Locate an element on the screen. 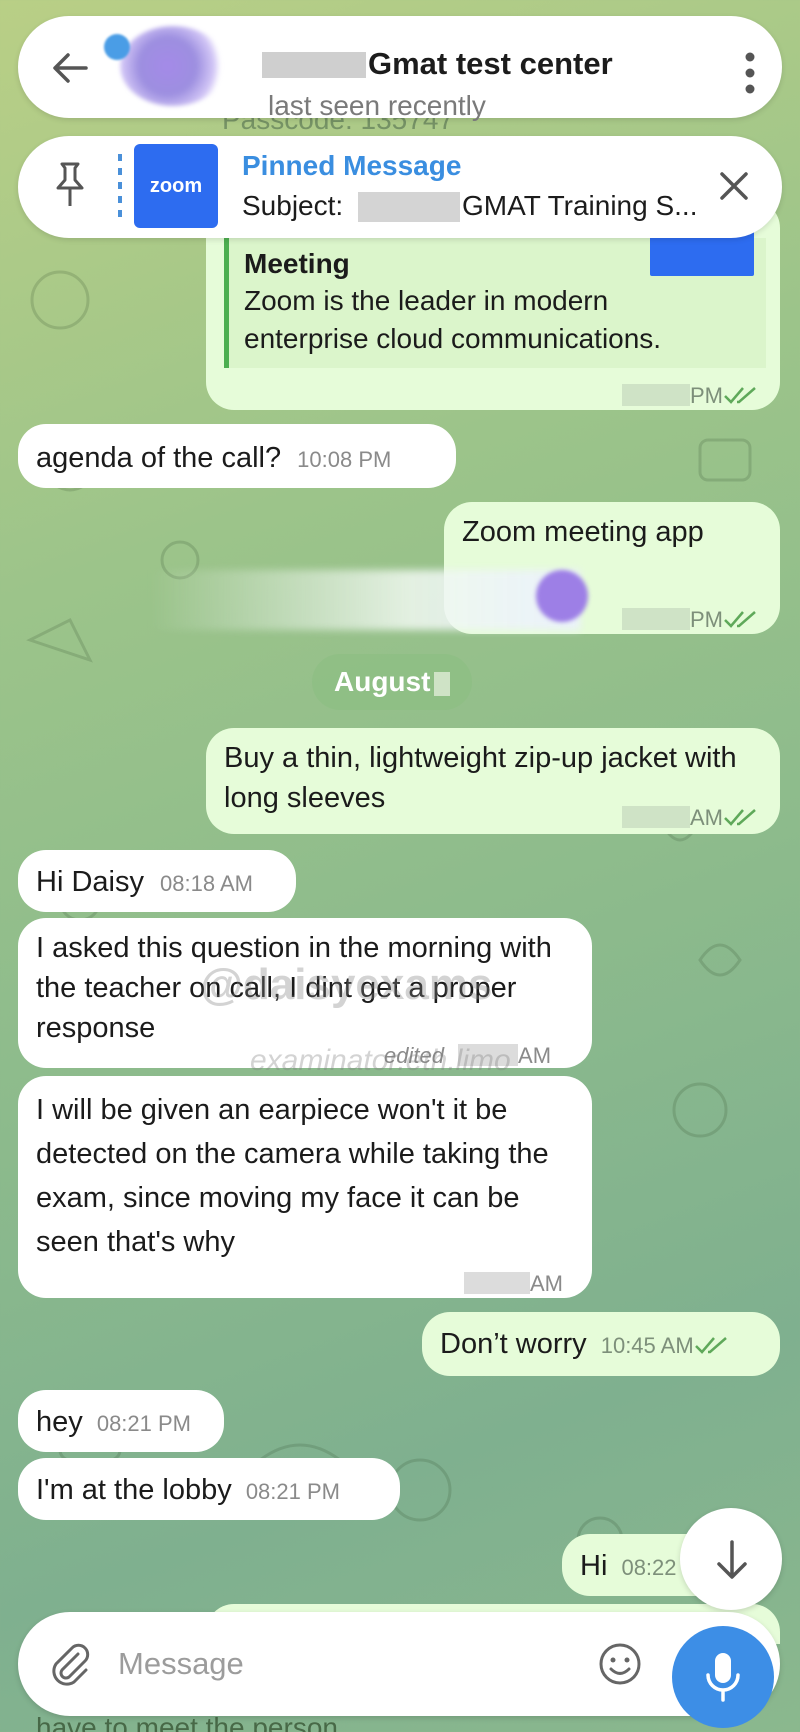 The image size is (800, 1732). paperclip-icon is located at coordinates (70, 1664).